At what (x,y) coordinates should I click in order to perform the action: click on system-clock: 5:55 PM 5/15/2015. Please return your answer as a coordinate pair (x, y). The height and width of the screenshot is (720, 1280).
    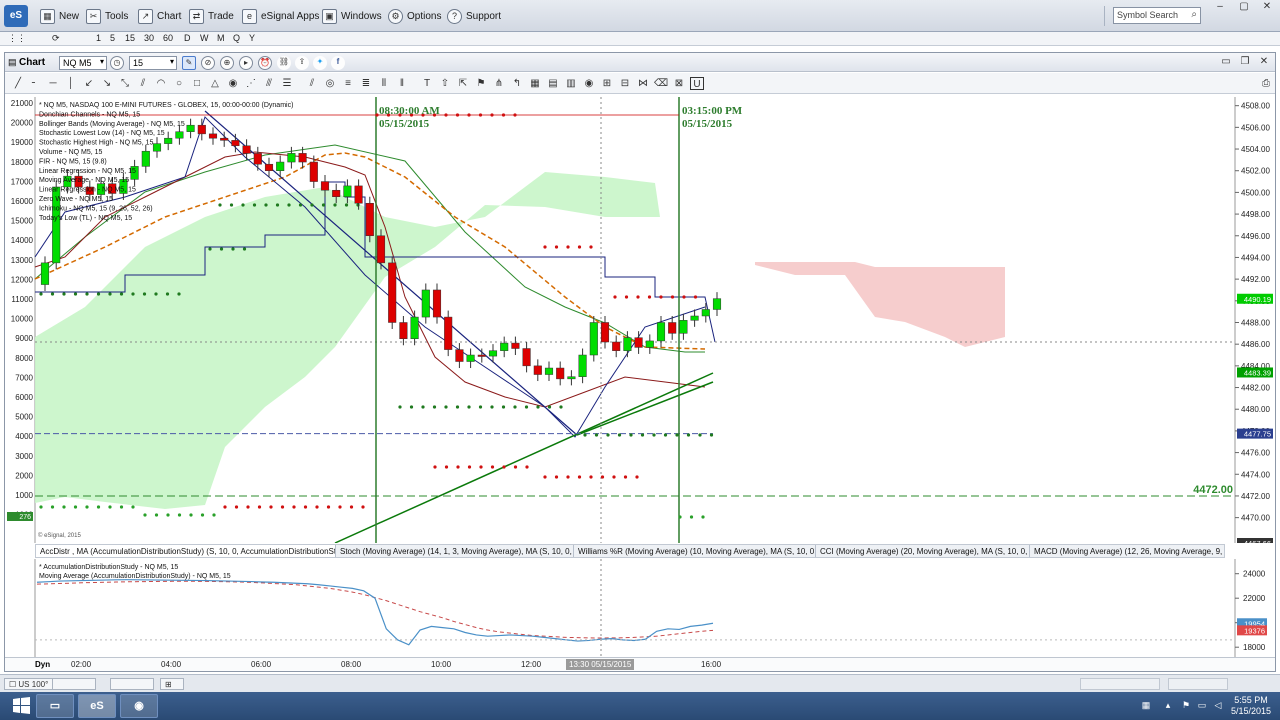
    Looking at the image, I should click on (1251, 706).